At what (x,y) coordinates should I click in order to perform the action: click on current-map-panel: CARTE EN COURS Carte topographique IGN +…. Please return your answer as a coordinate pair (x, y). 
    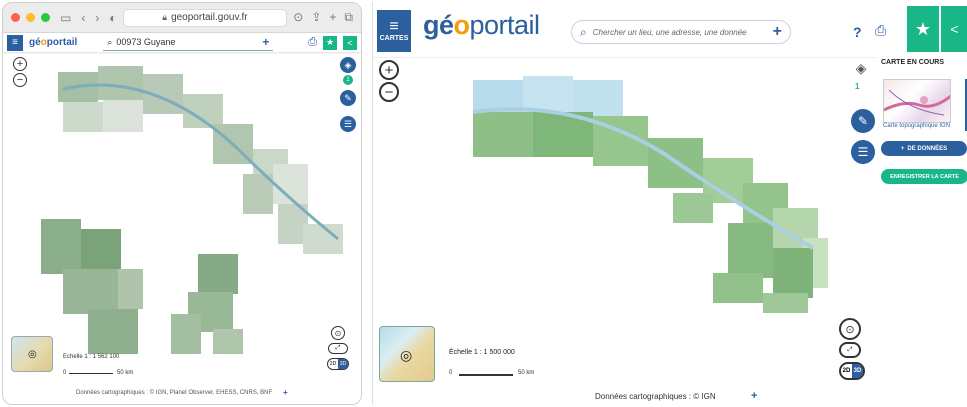
    Looking at the image, I should click on (922, 124).